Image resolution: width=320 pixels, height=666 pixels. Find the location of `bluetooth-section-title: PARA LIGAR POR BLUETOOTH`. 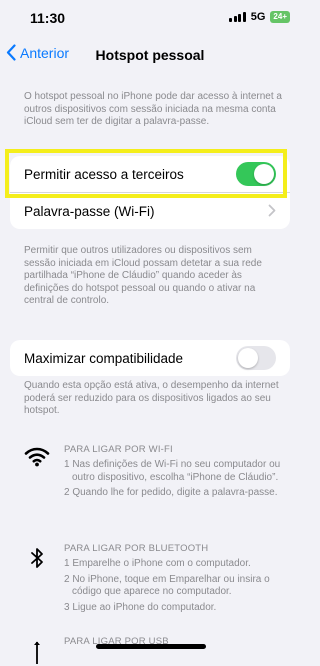

bluetooth-section-title: PARA LIGAR POR BLUETOOTH is located at coordinates (136, 548).